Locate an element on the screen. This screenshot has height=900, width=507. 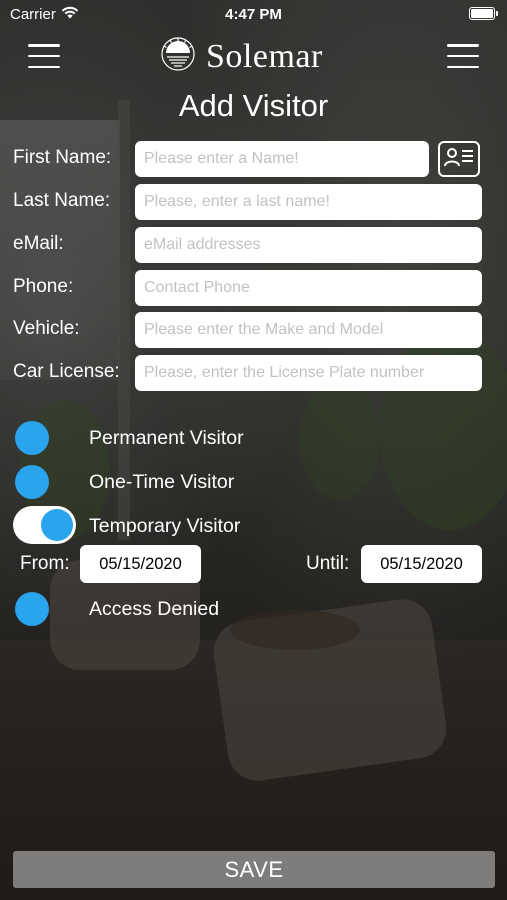
status-bar: Carrier 4:47 PM is located at coordinates (253, 14).